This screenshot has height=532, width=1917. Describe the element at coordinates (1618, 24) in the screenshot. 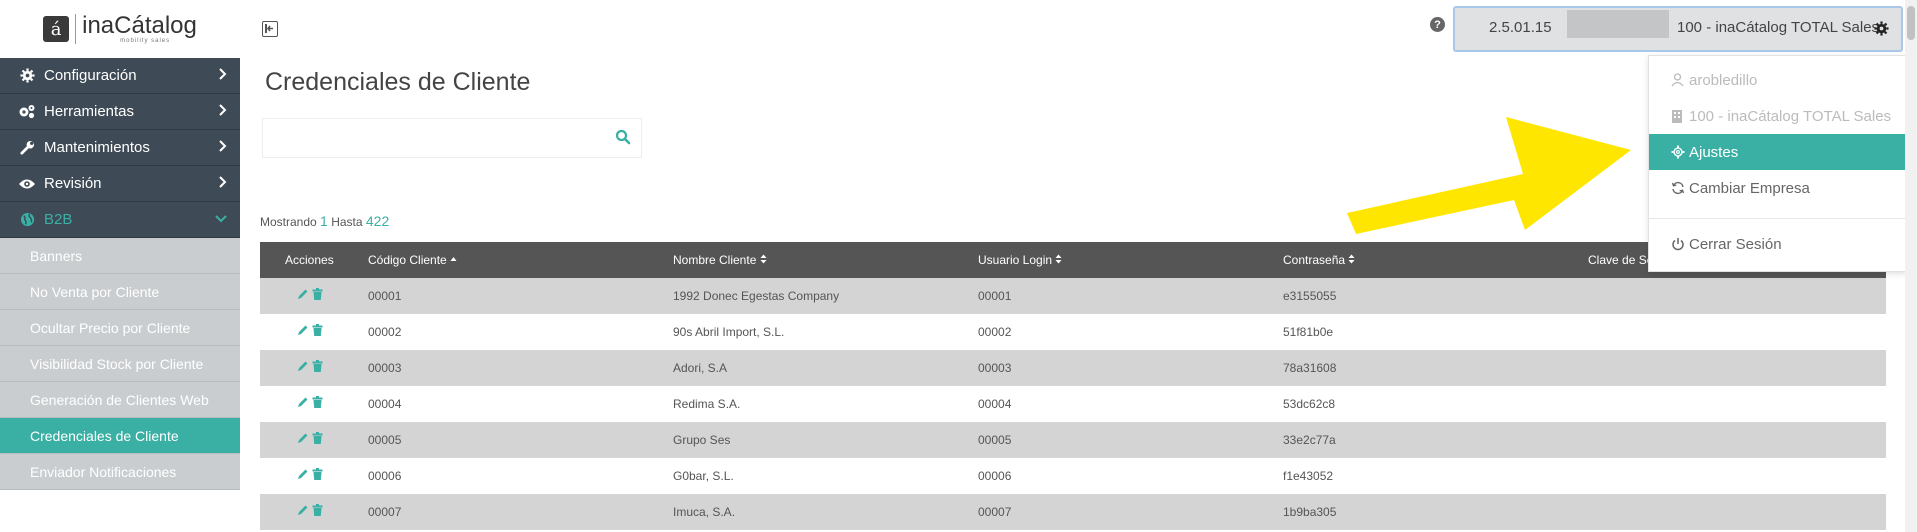

I see `redacted-field` at that location.